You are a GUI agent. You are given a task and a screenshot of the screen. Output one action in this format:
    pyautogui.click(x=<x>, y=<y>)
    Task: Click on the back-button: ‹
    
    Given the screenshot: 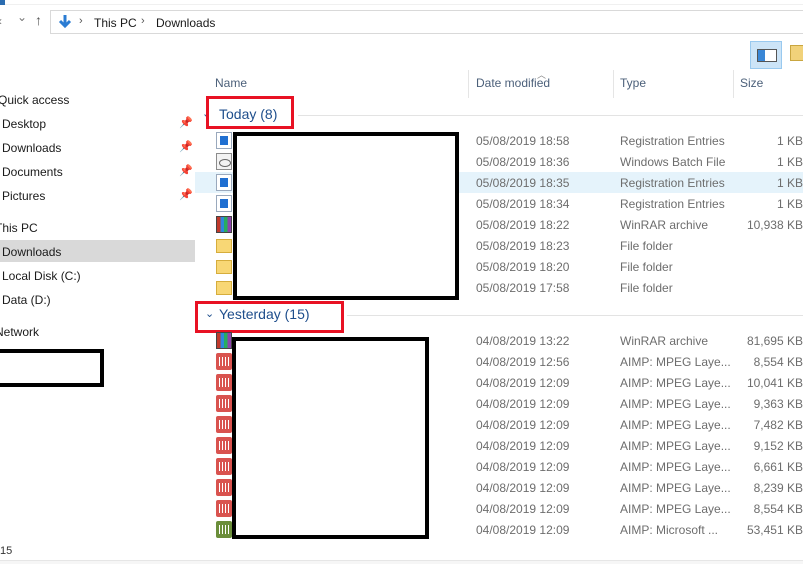 What is the action you would take?
    pyautogui.click(x=1, y=21)
    